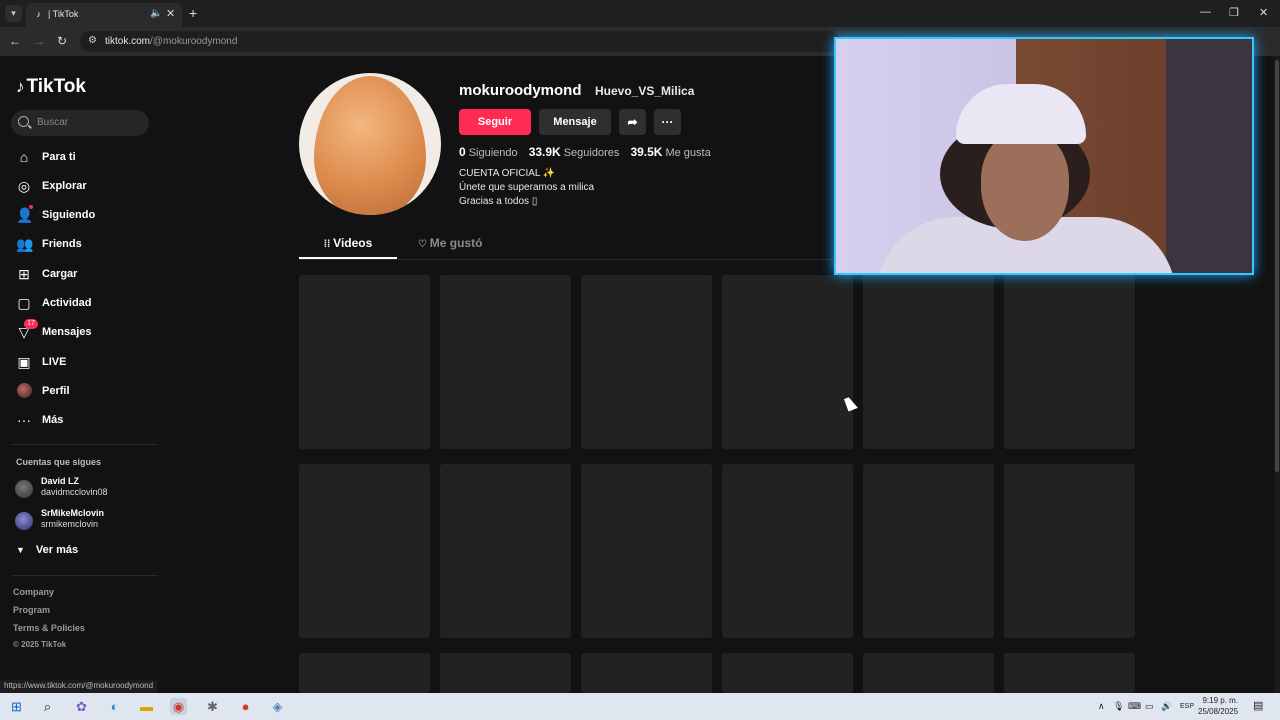 This screenshot has width=1280, height=720. I want to click on app-icon: ✱, so click(212, 706).